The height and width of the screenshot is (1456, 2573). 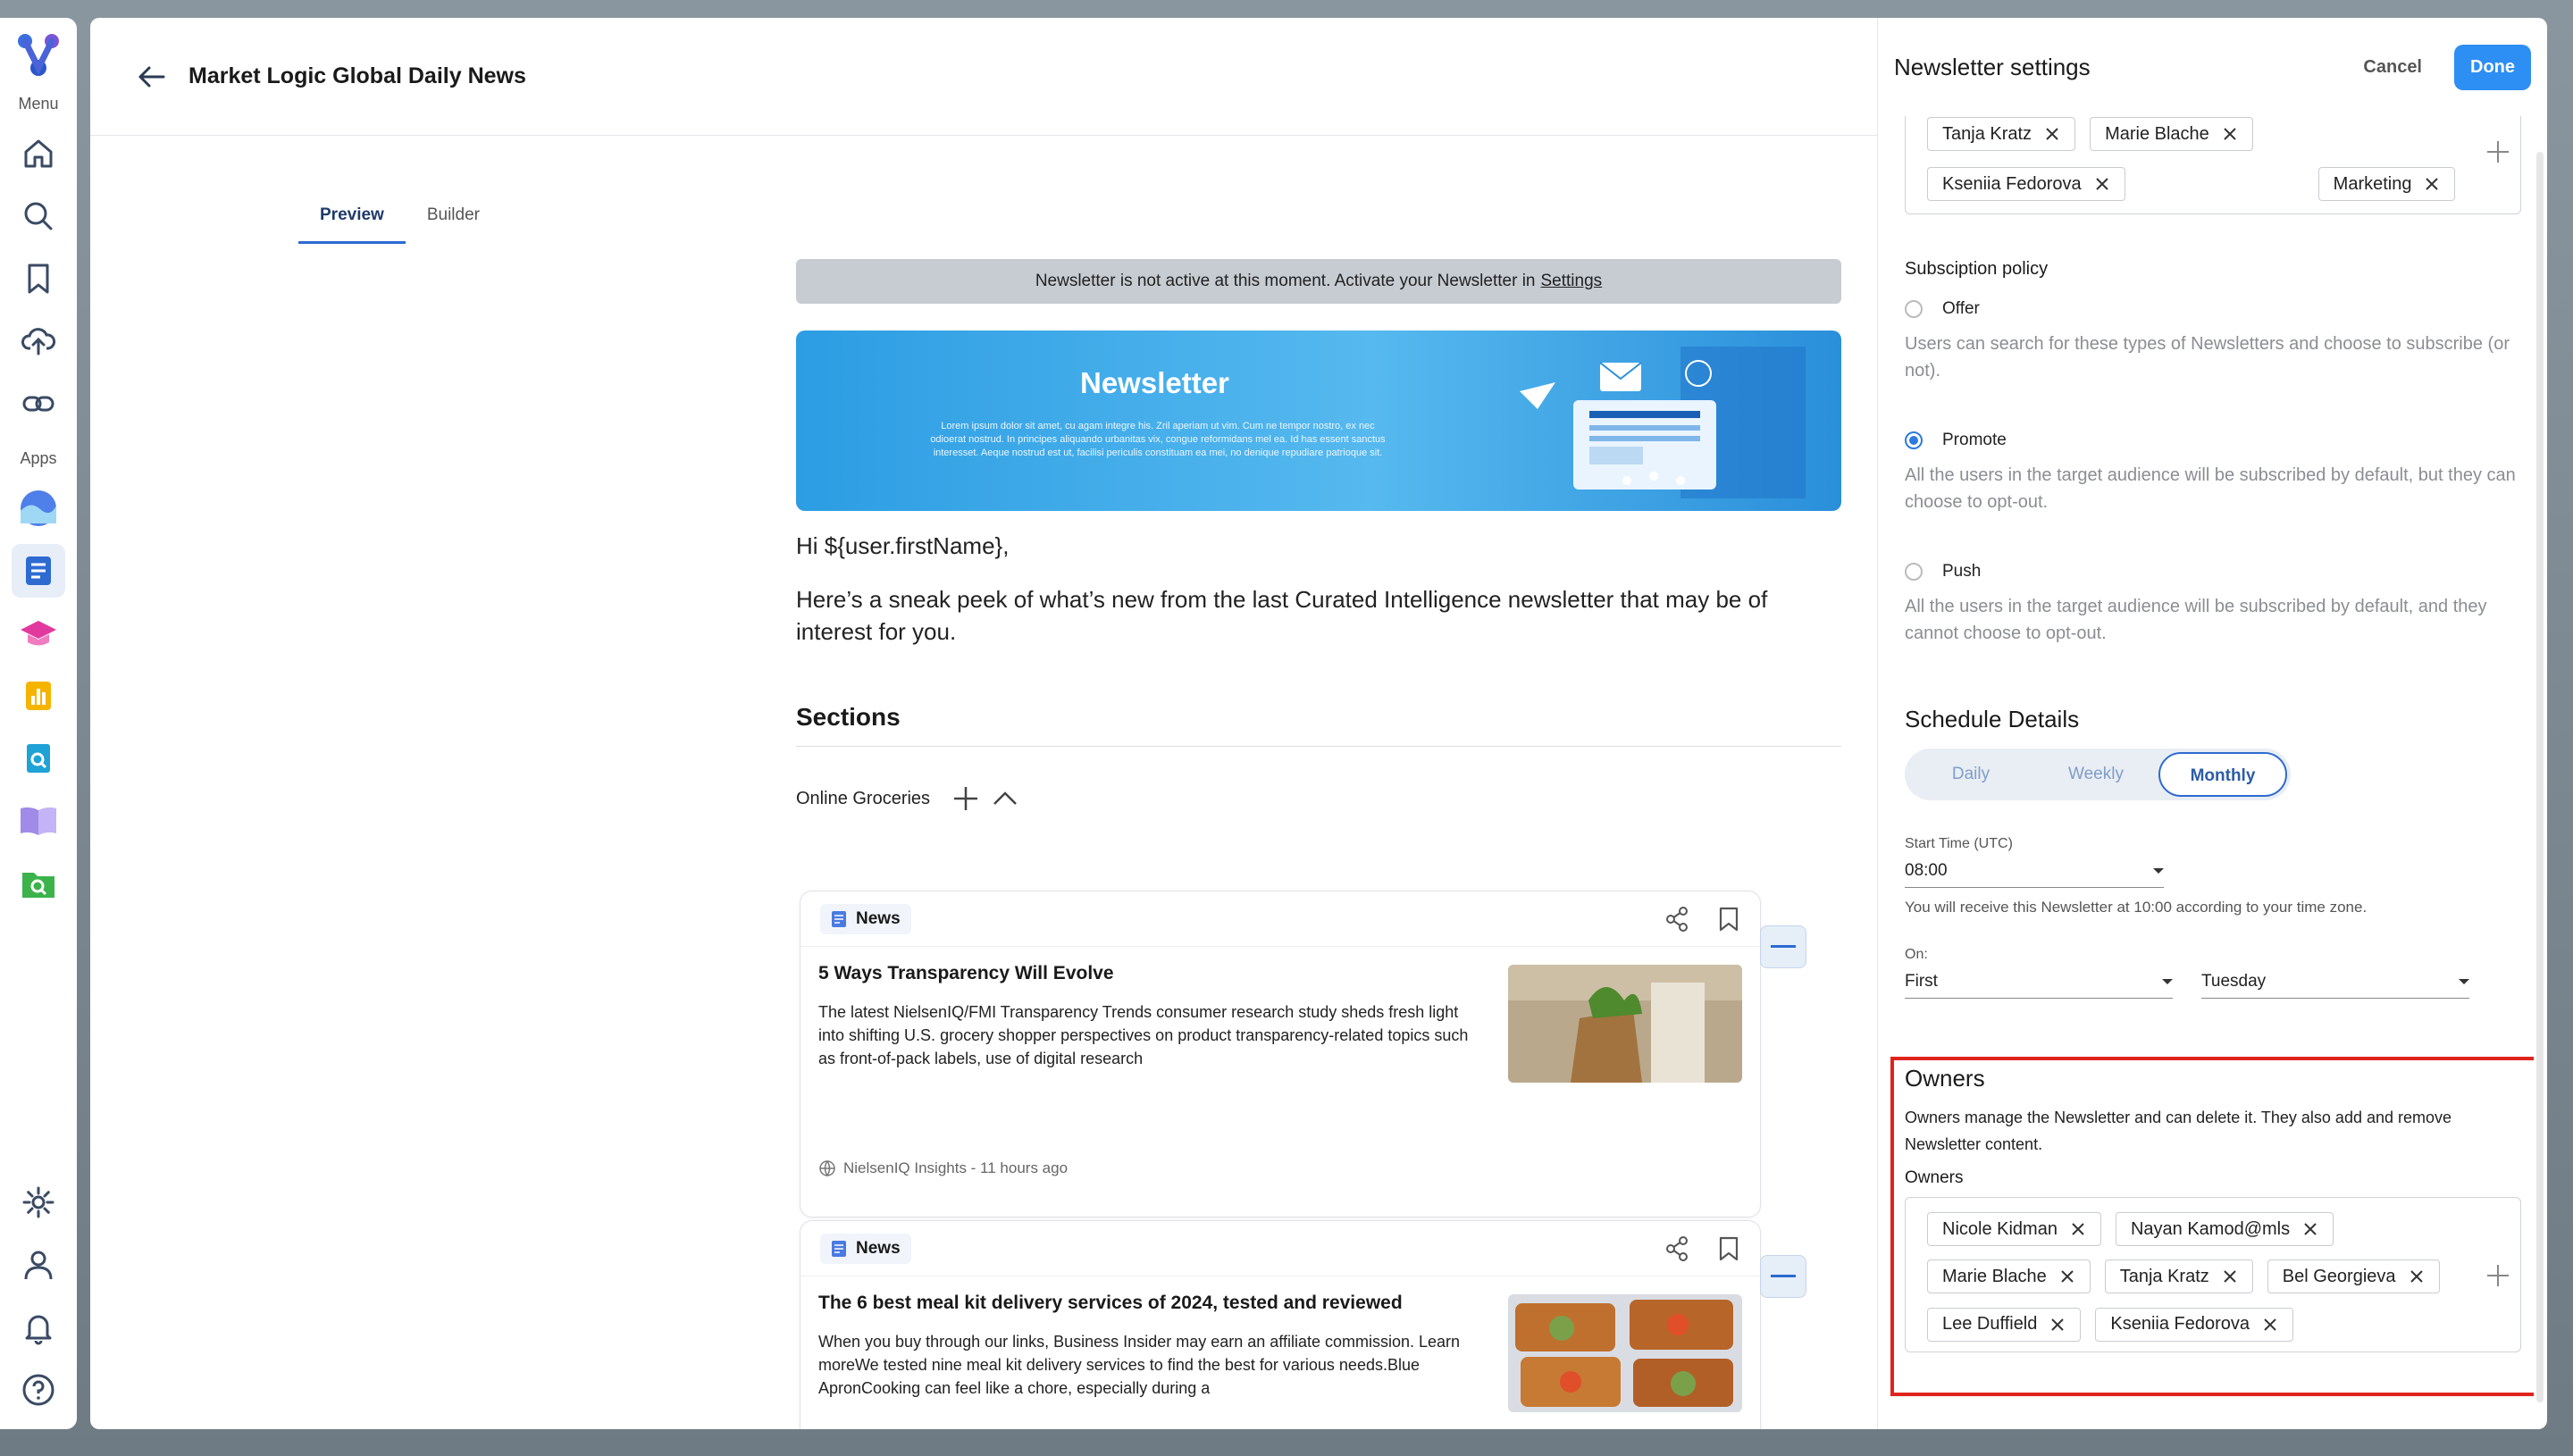 I want to click on upload-button, so click(x=38, y=341).